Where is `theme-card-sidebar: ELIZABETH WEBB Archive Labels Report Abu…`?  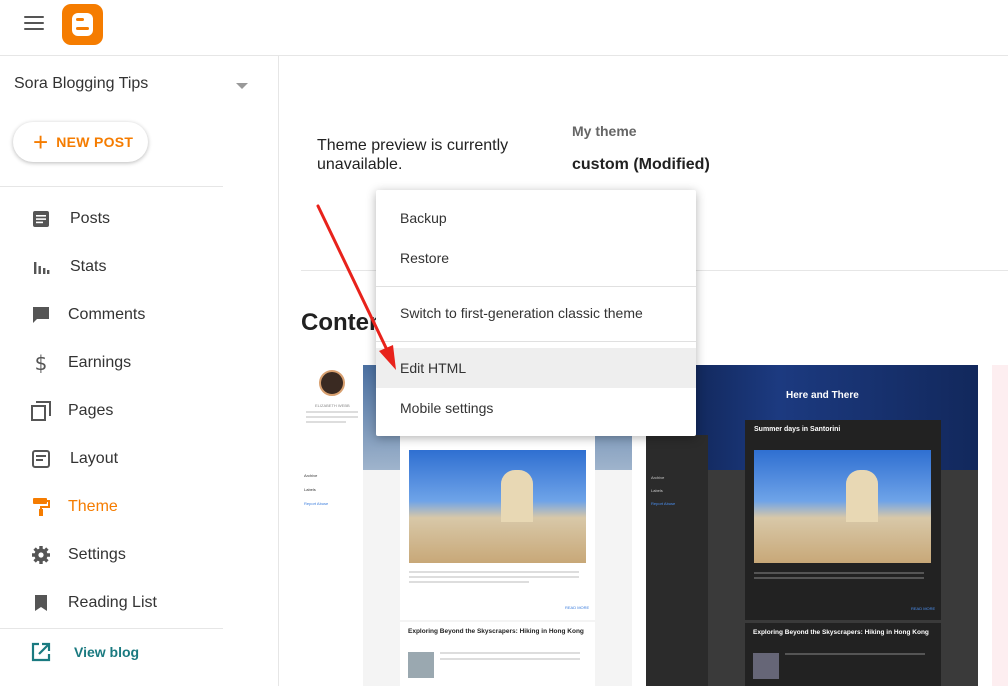
theme-card-sidebar: ELIZABETH WEBB Archive Labels Report Abu… is located at coordinates (332, 525).